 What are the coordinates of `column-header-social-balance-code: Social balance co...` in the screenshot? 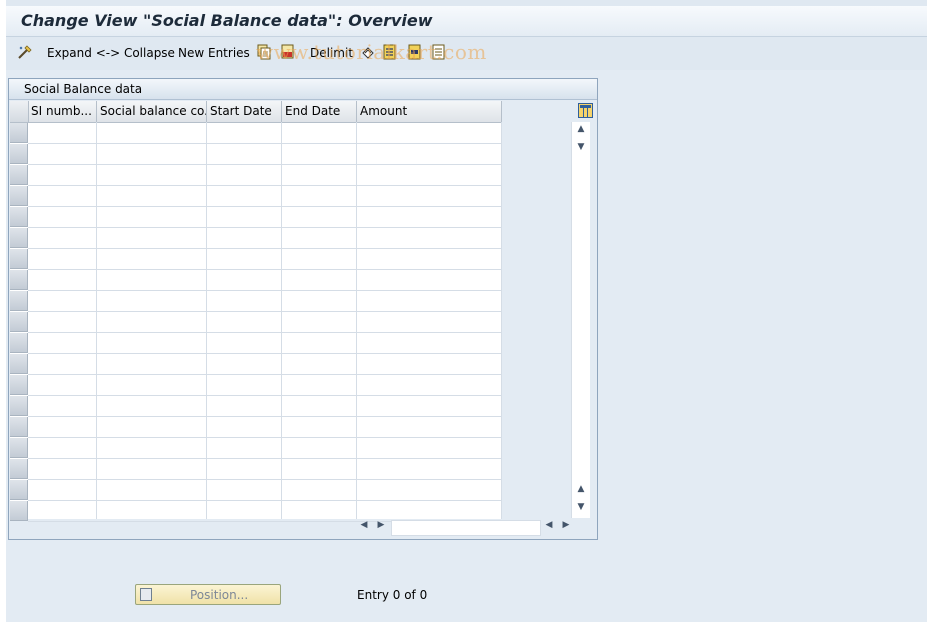 It's located at (152, 111).